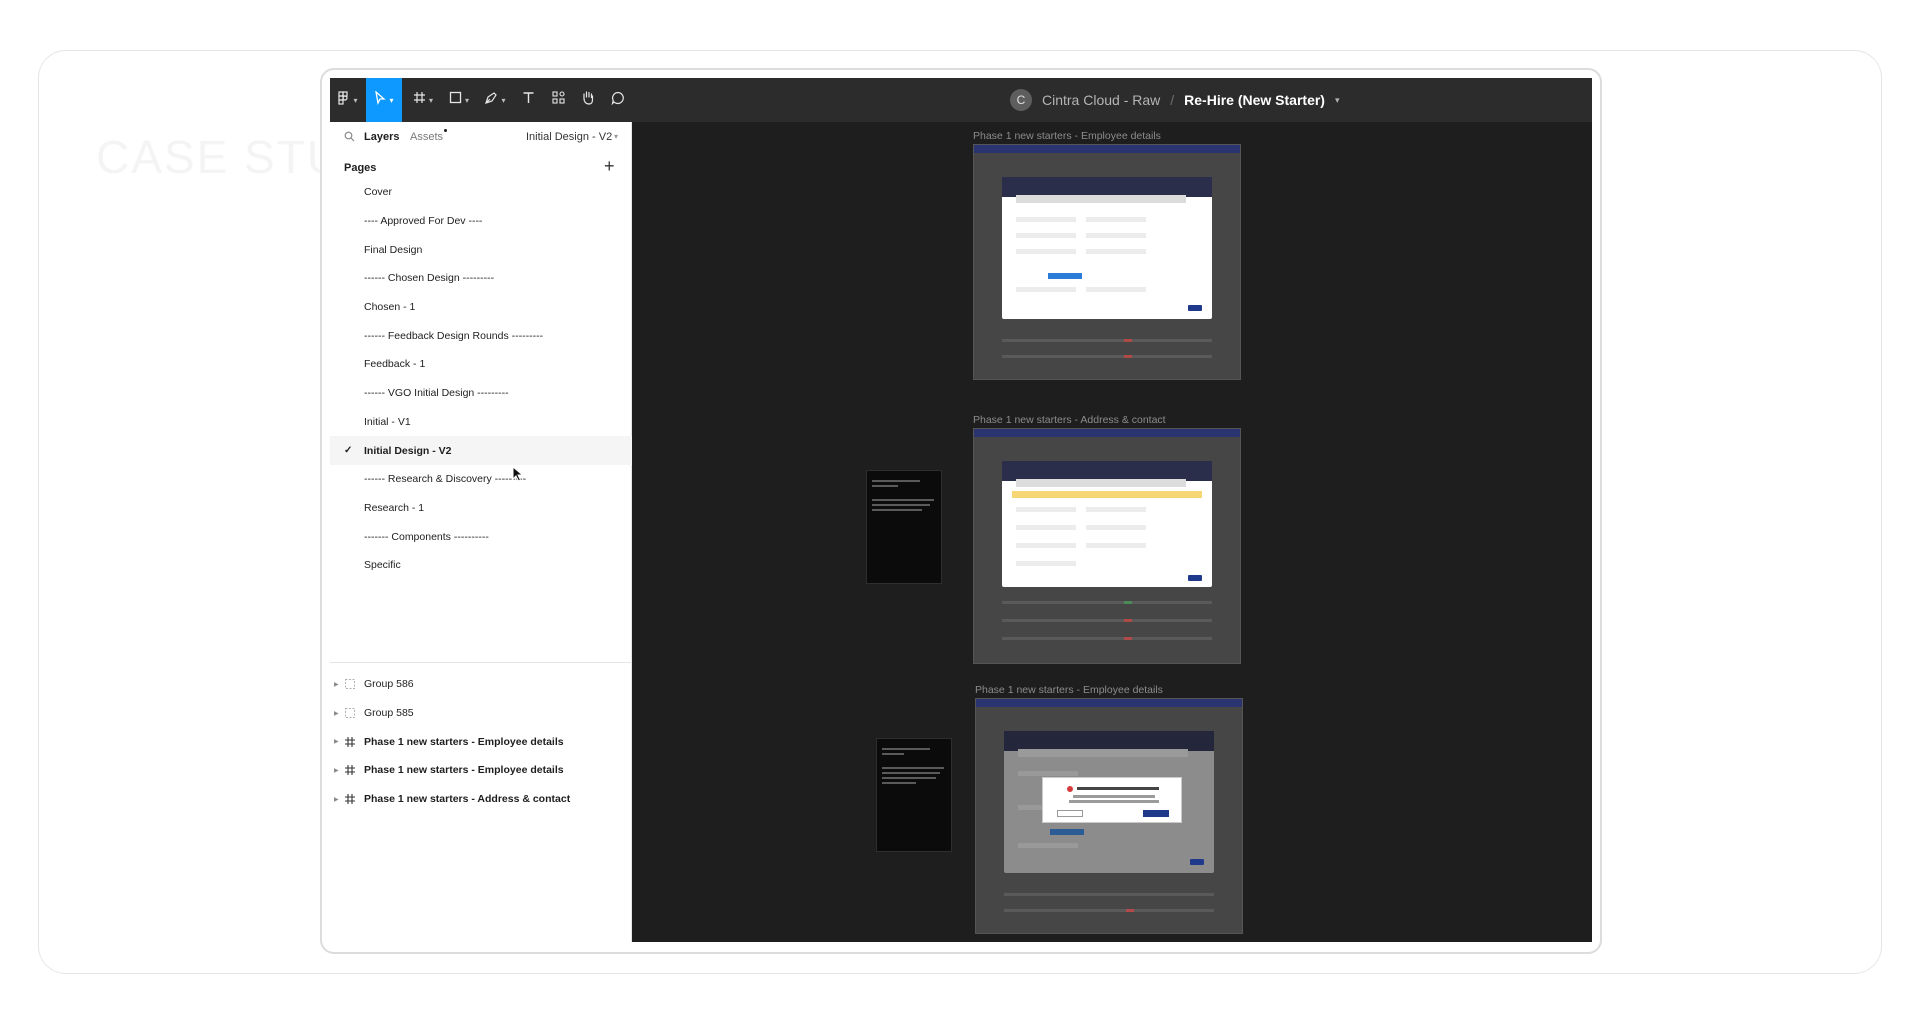 This screenshot has height=1018, width=1920. Describe the element at coordinates (1195, 578) in the screenshot. I see `modal-button` at that location.